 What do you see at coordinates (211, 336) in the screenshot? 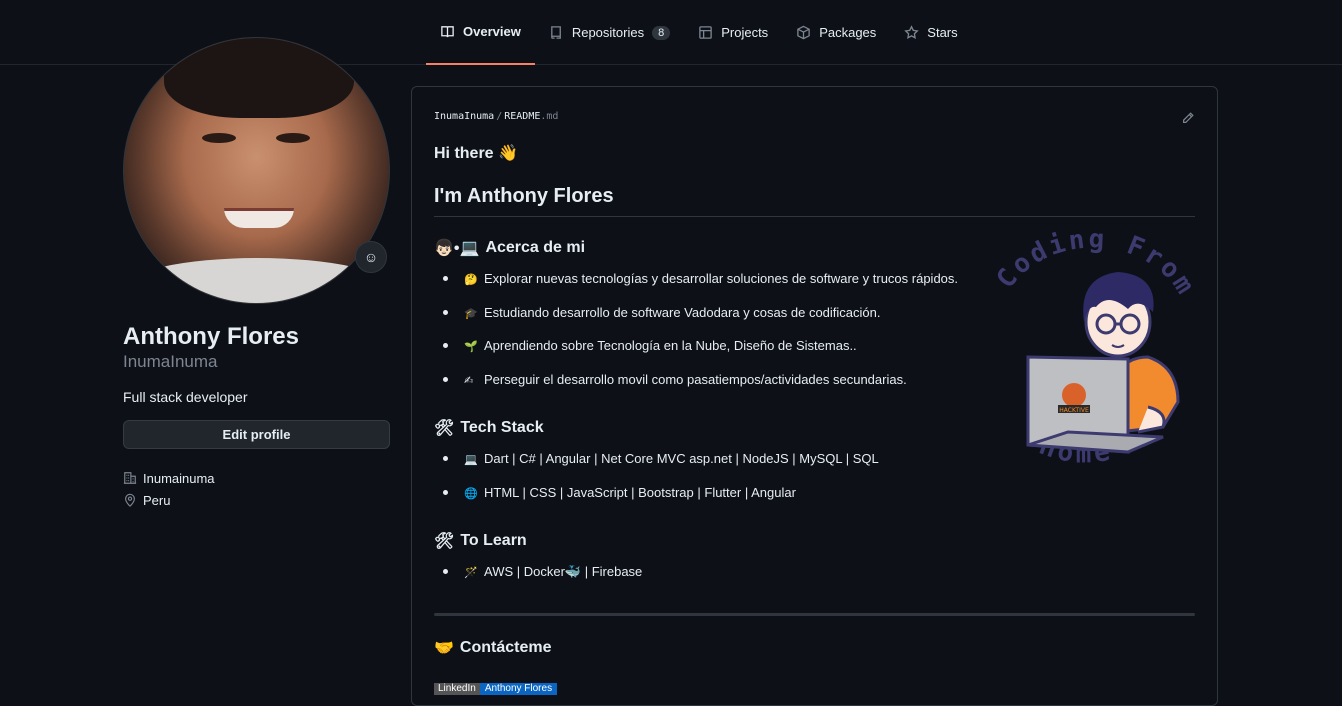
I see `profile-name: Anthony Flores` at bounding box center [211, 336].